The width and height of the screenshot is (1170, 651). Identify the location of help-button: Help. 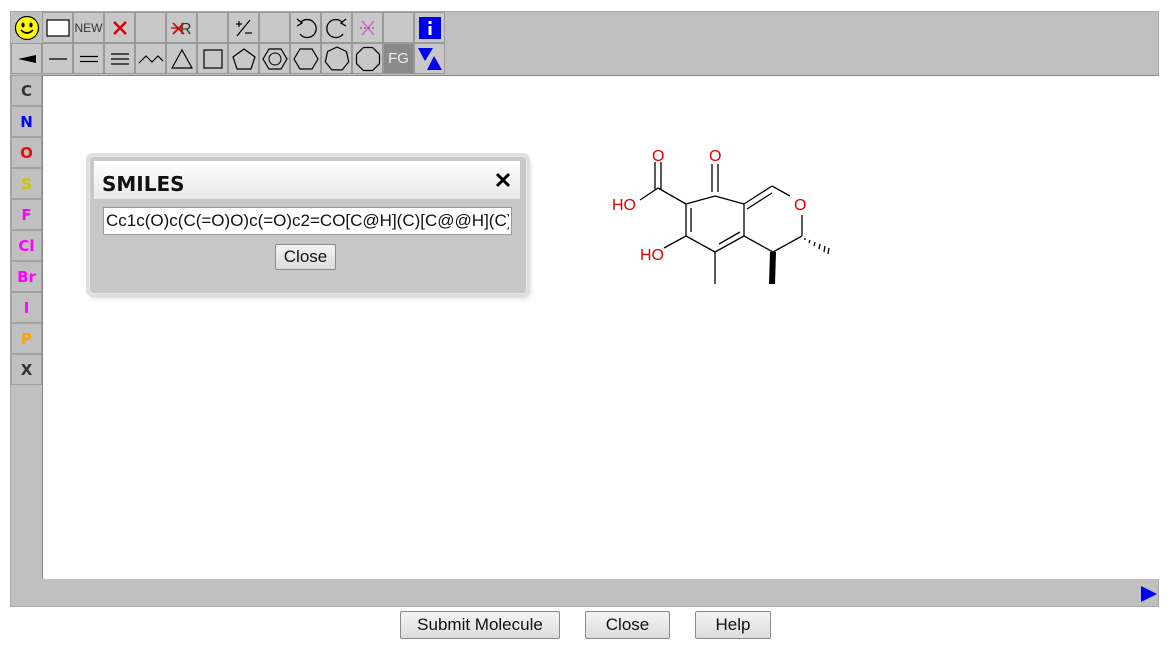
(733, 625).